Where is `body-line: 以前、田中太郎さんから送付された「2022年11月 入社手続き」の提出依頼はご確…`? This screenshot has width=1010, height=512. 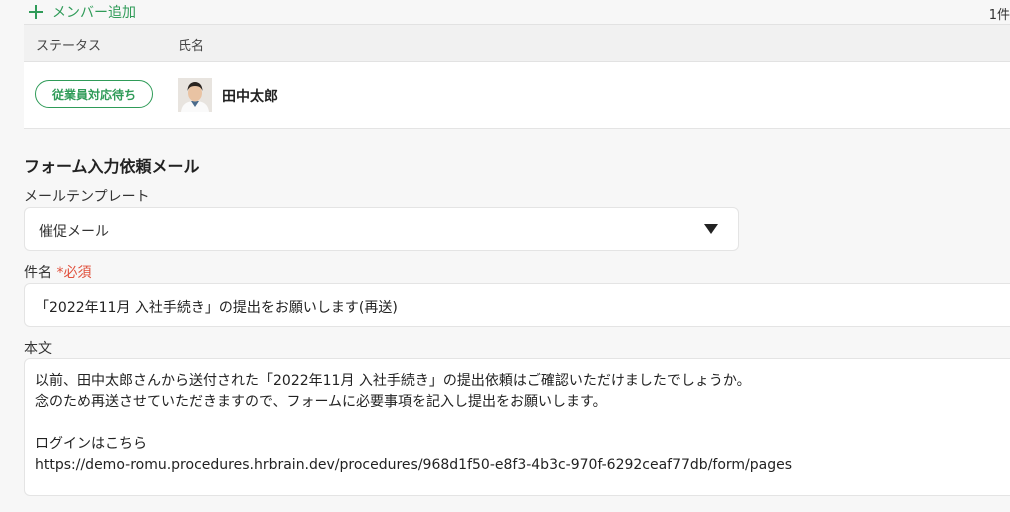 body-line: 以前、田中太郎さんから送付された「2022年11月 入社手続き」の提出依頼はご確… is located at coordinates (393, 381).